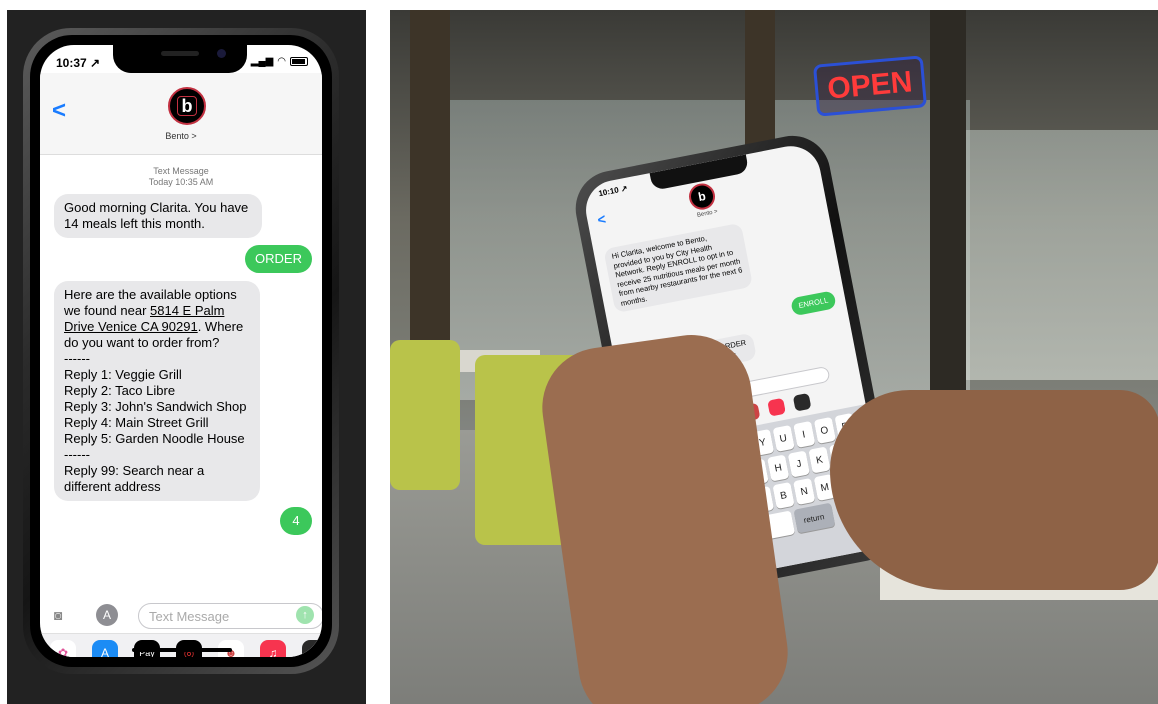  Describe the element at coordinates (778, 468) in the screenshot. I see `key-h: H` at that location.